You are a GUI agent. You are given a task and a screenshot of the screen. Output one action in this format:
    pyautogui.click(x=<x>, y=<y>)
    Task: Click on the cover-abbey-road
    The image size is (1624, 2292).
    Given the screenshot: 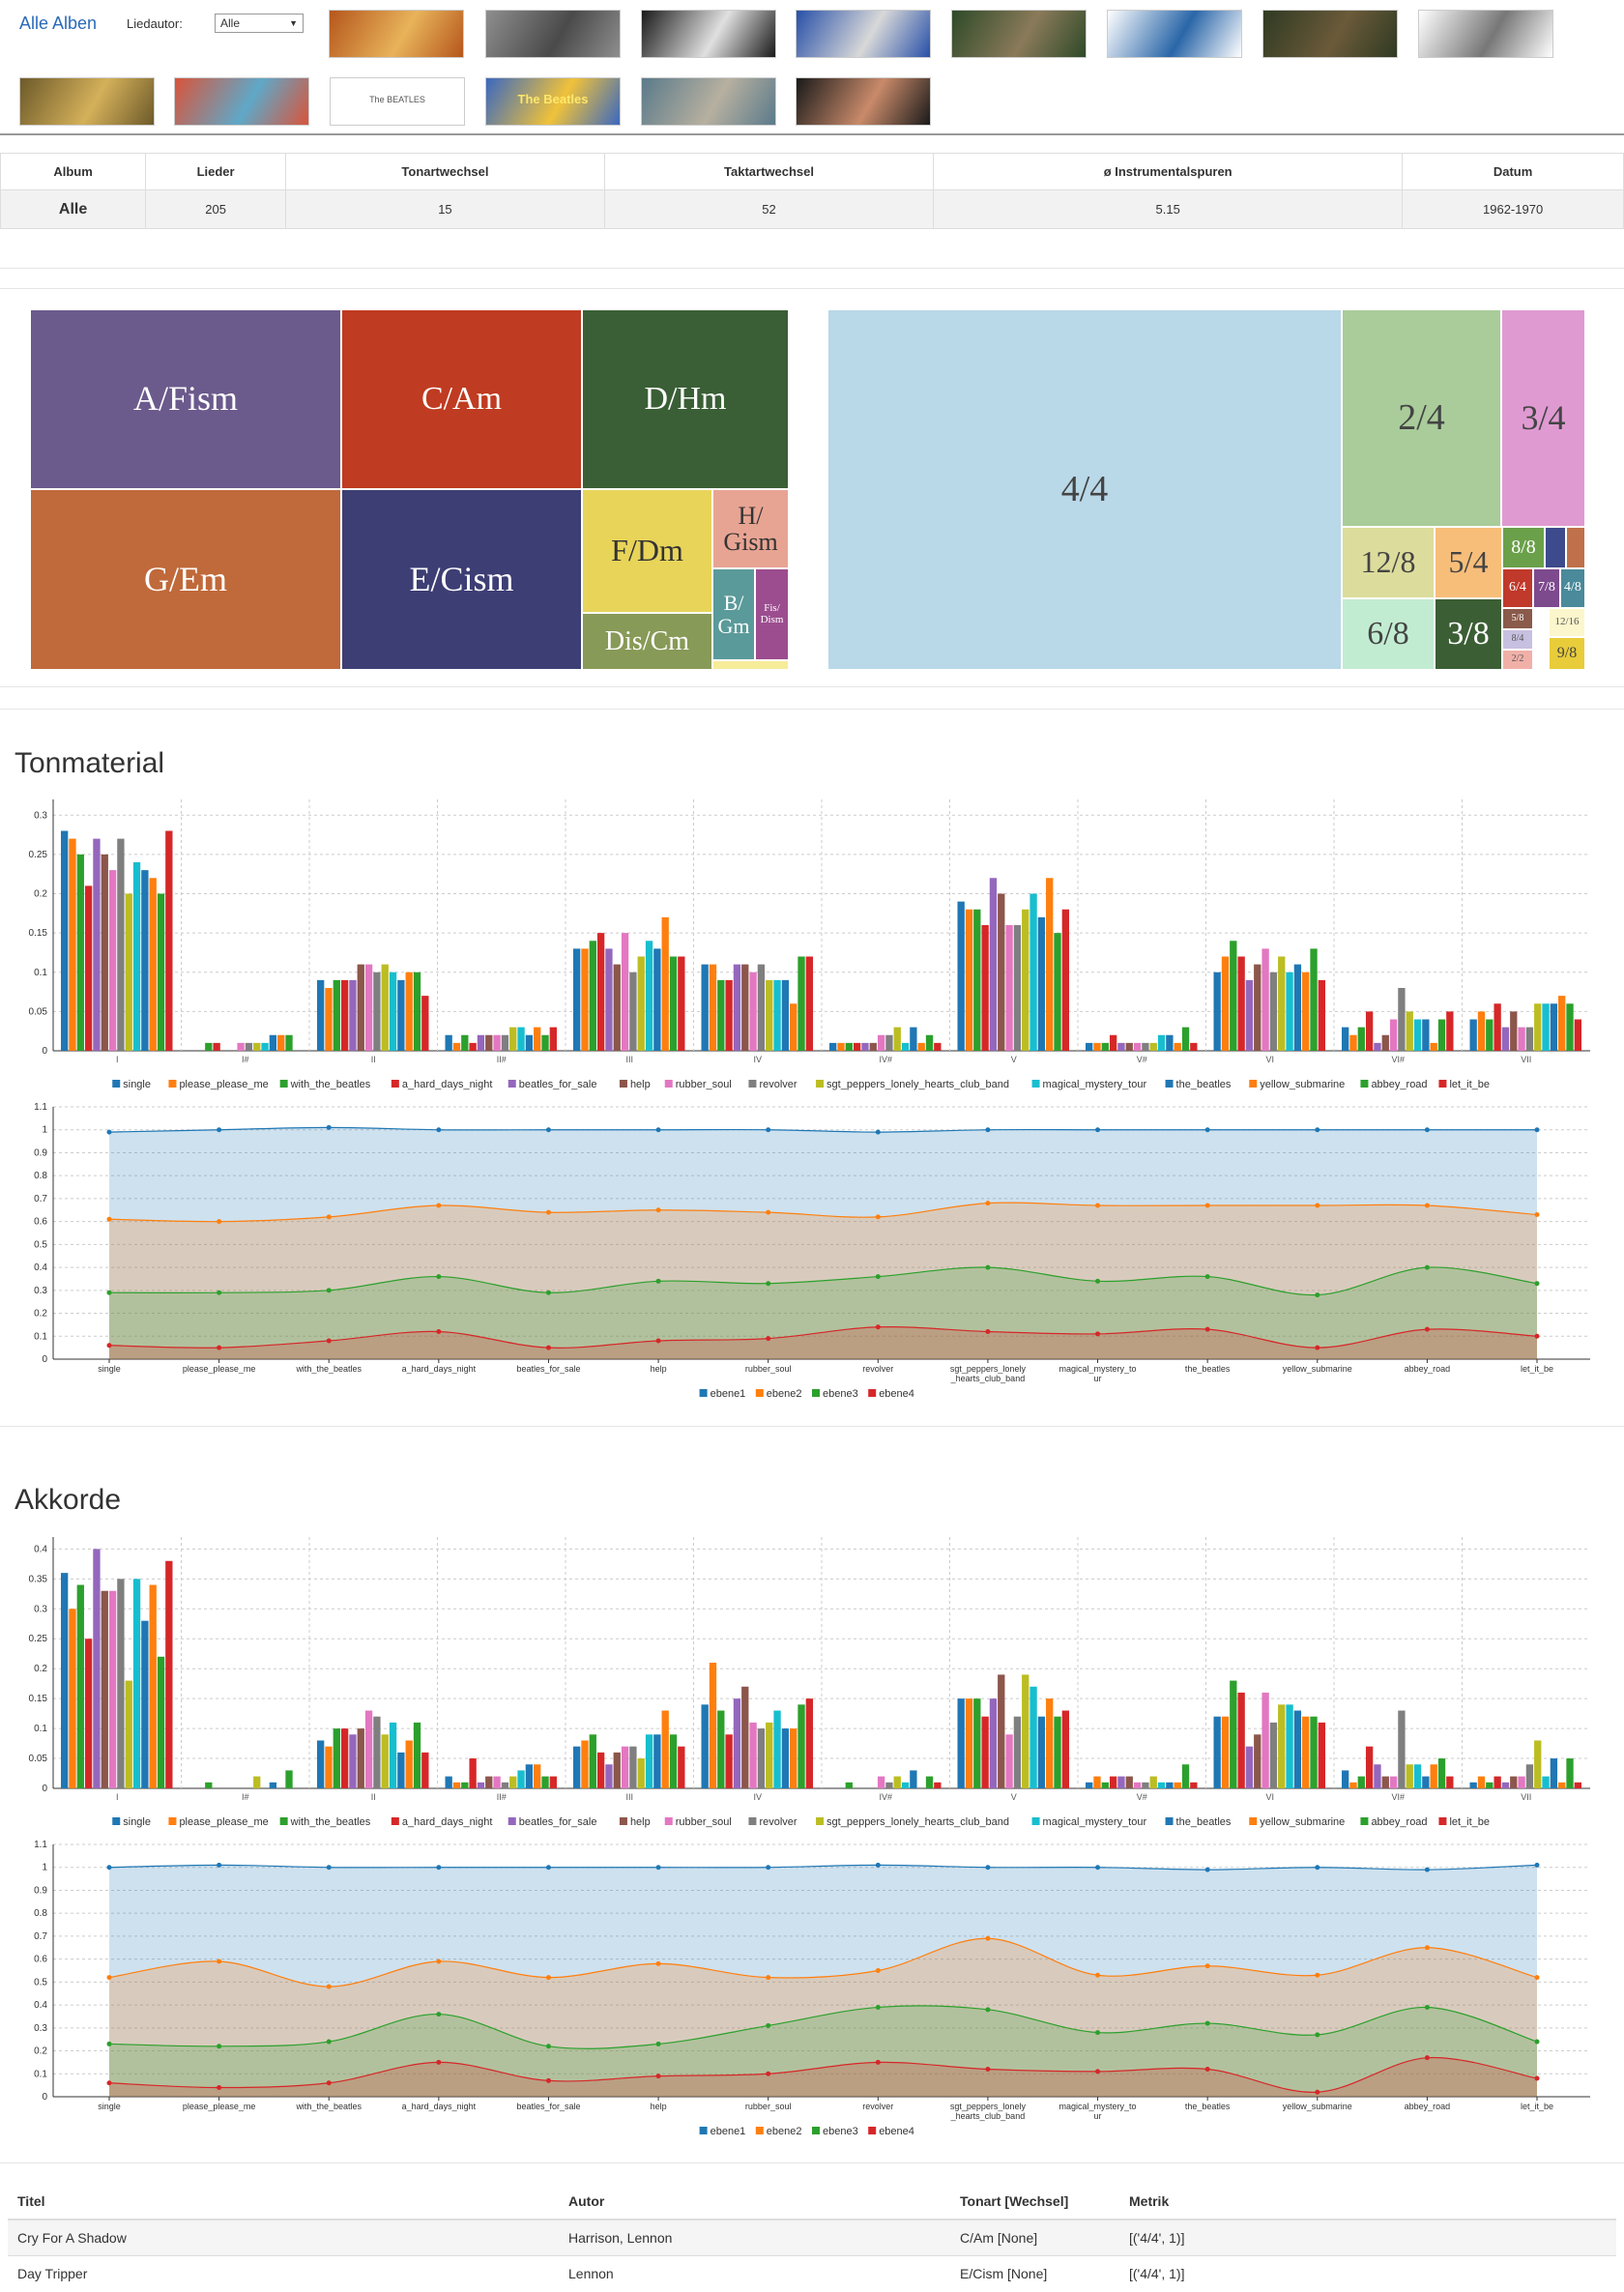 What is the action you would take?
    pyautogui.click(x=709, y=101)
    